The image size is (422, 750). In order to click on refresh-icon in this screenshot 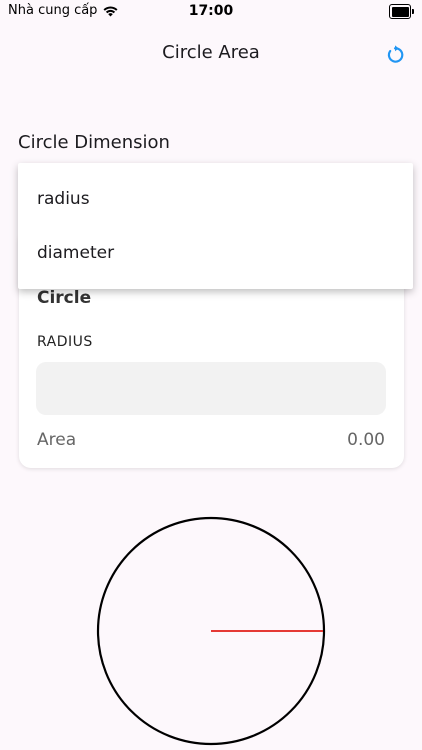, I will do `click(395, 54)`.